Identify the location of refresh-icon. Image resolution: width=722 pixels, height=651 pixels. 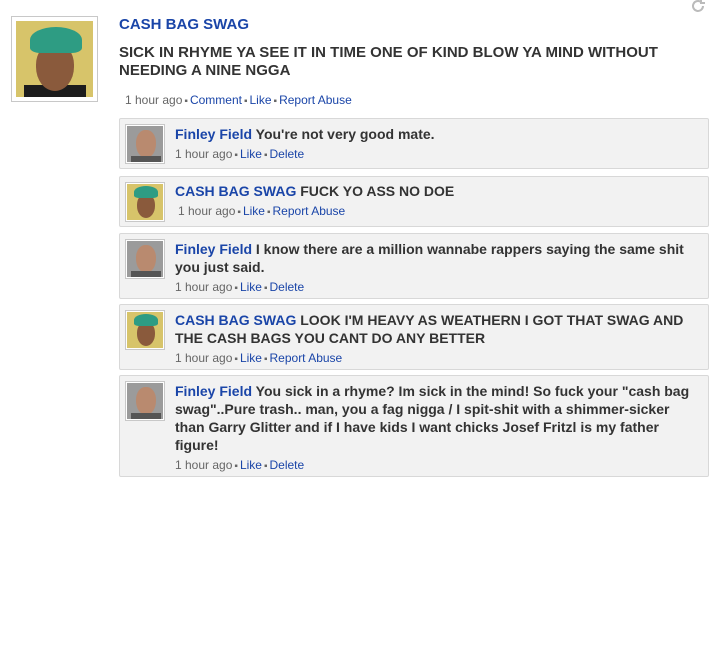
(698, 7).